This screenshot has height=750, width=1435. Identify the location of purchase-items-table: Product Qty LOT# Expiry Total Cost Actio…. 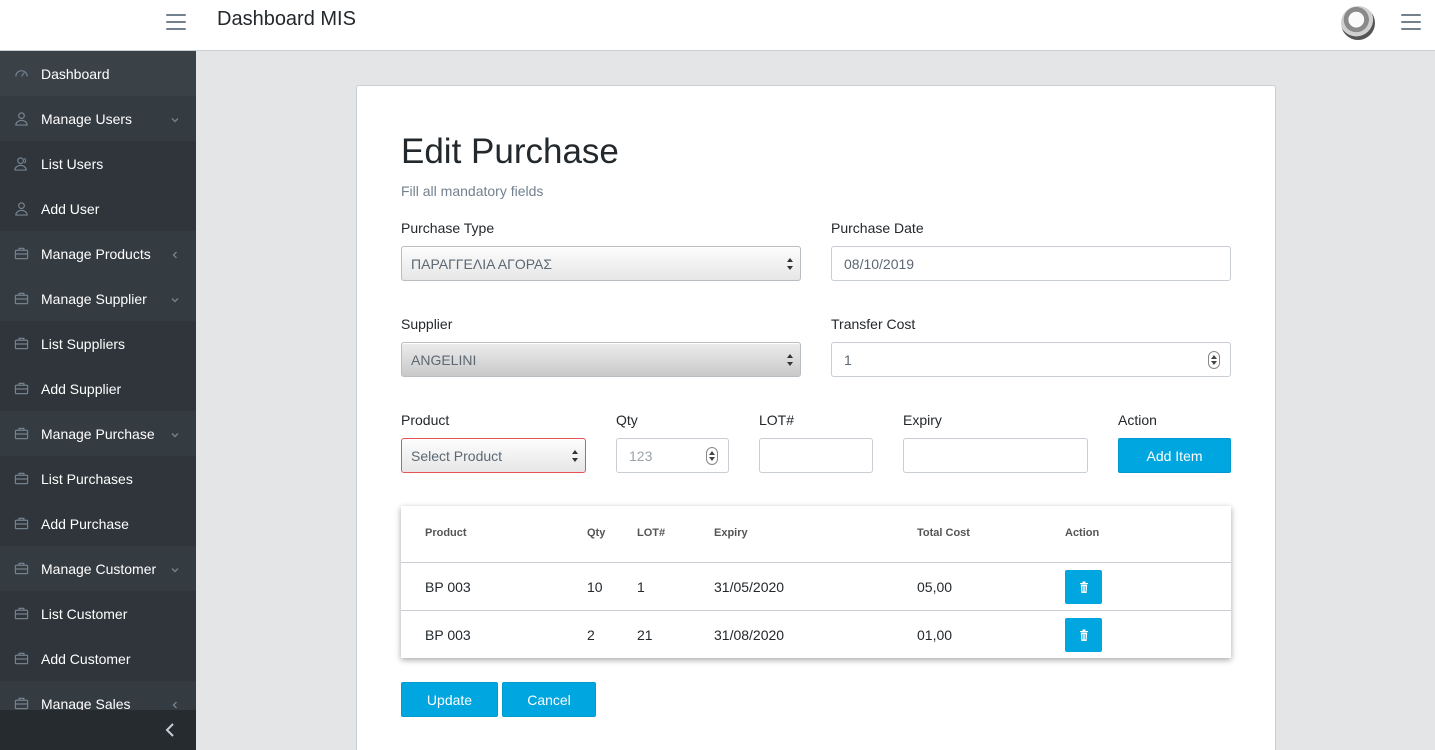
(816, 582).